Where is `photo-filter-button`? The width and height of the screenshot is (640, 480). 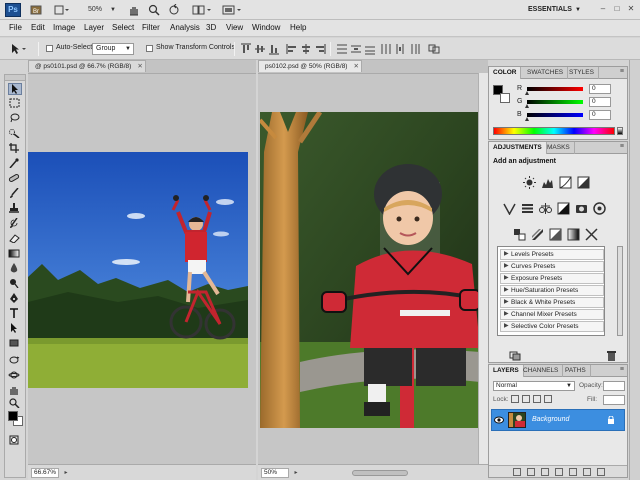 photo-filter-button is located at coordinates (581, 208).